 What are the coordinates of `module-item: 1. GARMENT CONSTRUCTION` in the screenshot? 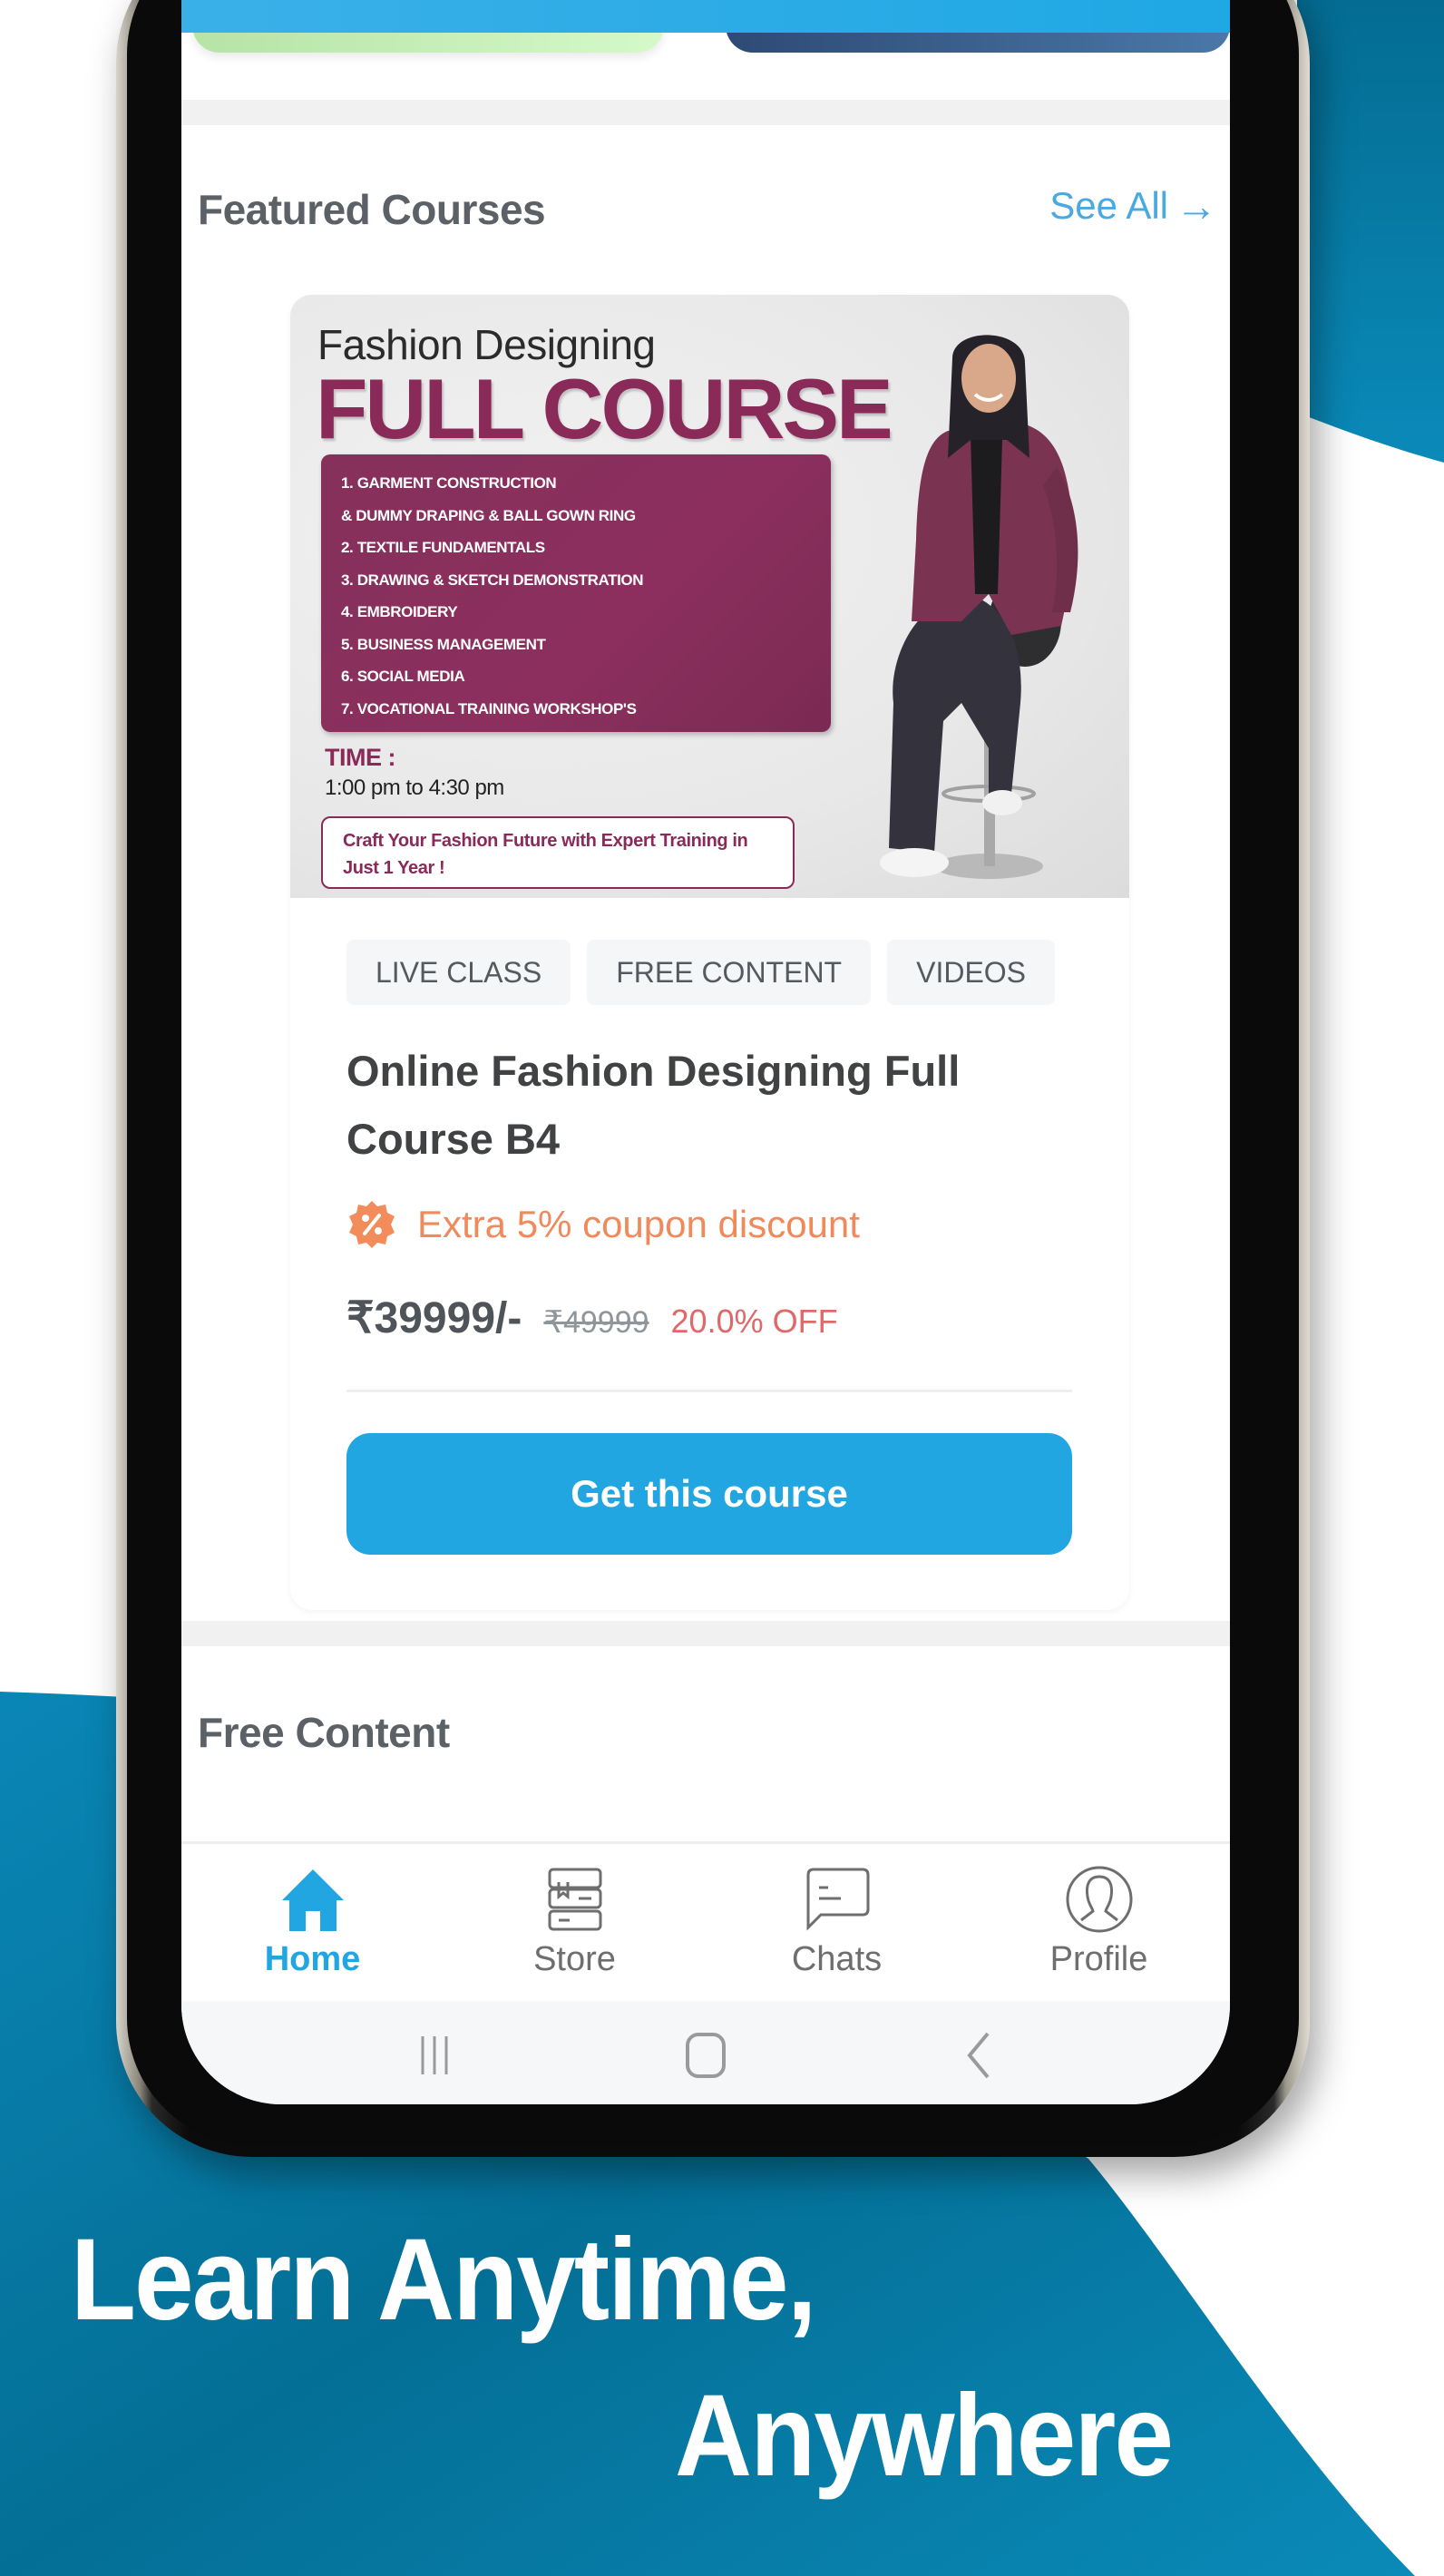 It's located at (449, 483).